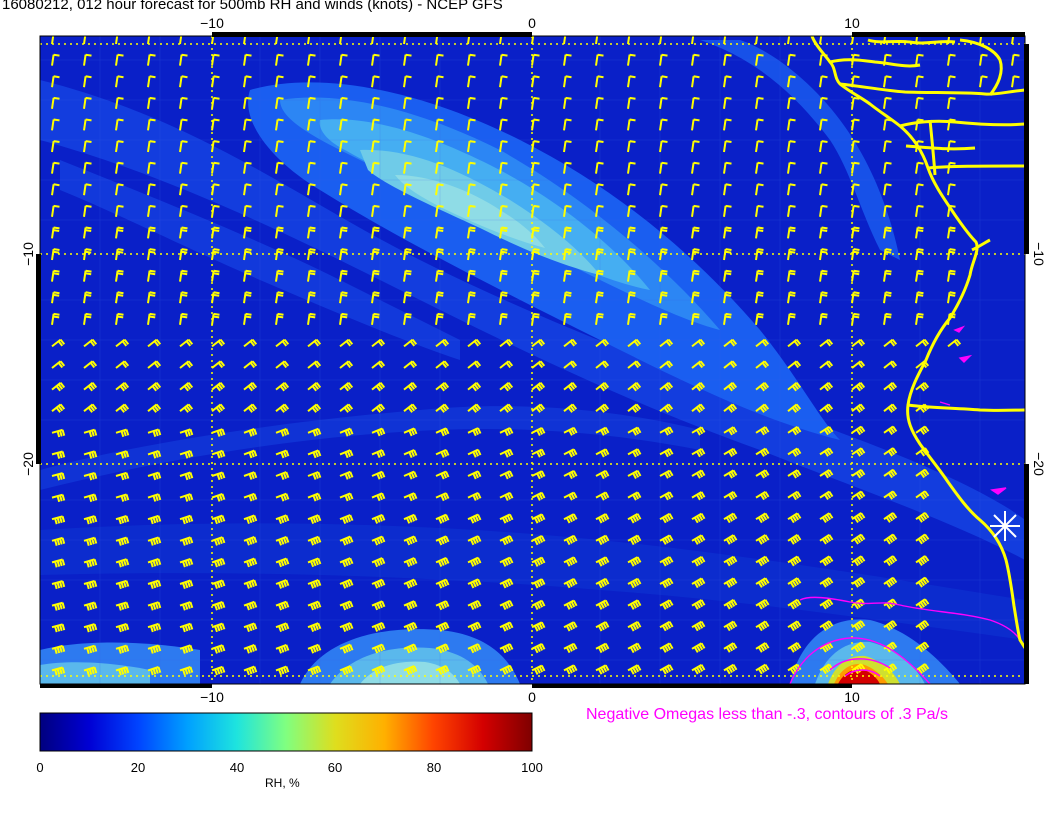 The image size is (1056, 816). What do you see at coordinates (212, 23) in the screenshot?
I see `lon-tick-top-minus10: −10` at bounding box center [212, 23].